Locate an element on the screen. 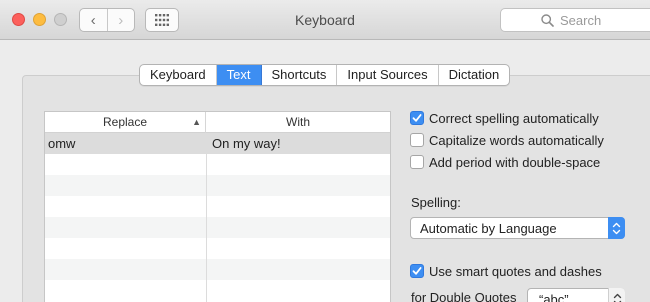 This screenshot has height=302, width=650. double-quotes-label: for Double Quotes is located at coordinates (464, 296).